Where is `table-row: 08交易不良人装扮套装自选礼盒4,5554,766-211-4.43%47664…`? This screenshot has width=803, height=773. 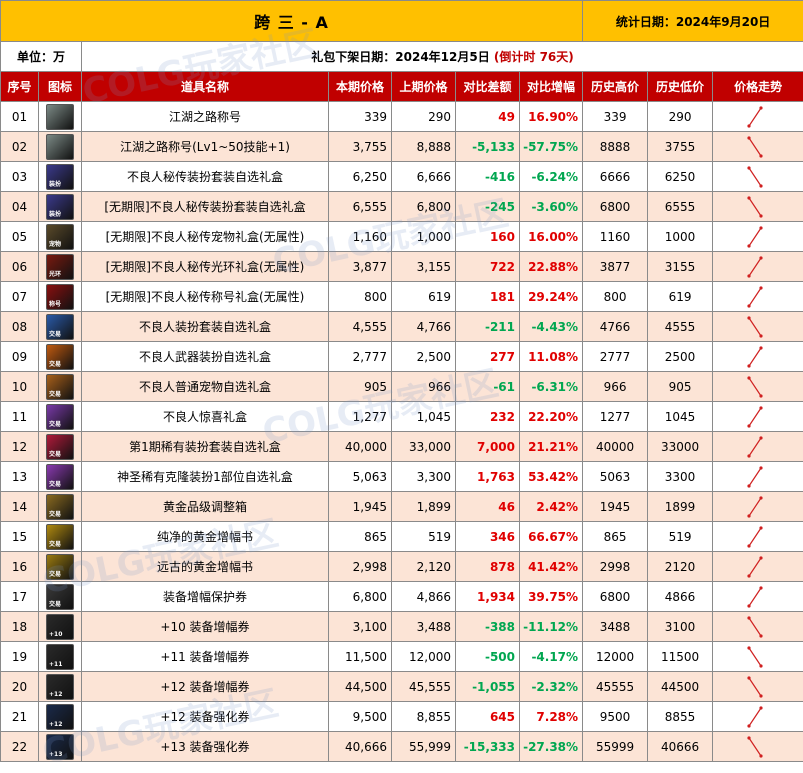 table-row: 08交易不良人装扮套装自选礼盒4,5554,766-211-4.43%47664… is located at coordinates (402, 327).